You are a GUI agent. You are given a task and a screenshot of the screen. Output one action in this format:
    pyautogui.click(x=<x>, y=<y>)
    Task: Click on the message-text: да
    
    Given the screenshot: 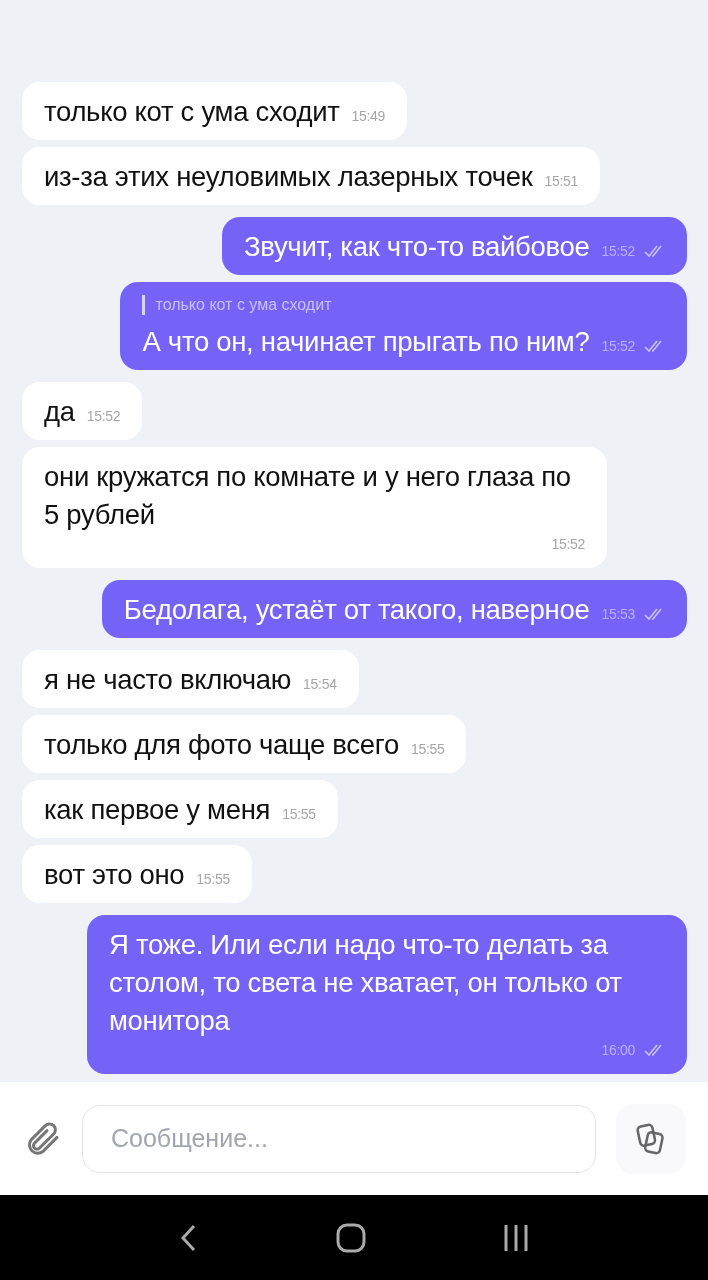 What is the action you would take?
    pyautogui.click(x=59, y=412)
    